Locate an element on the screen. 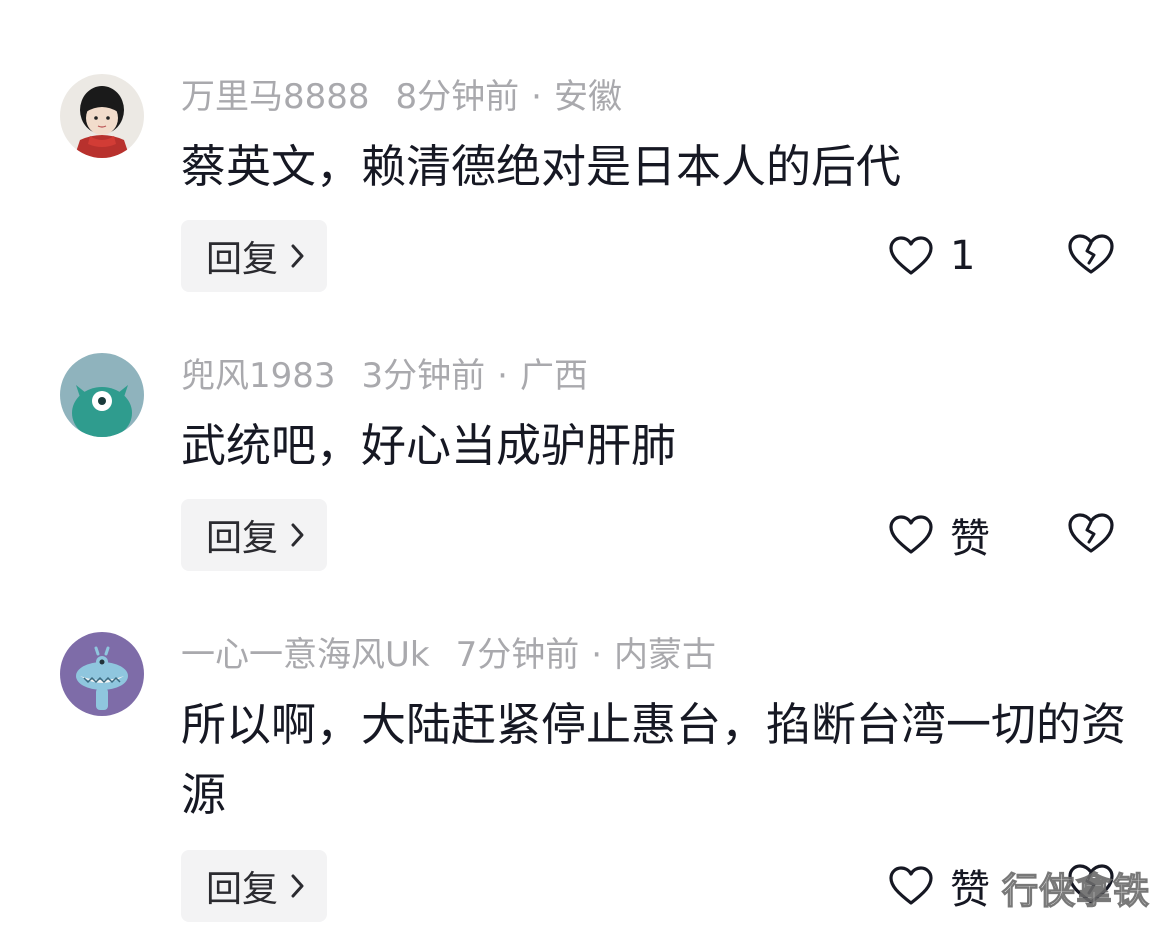  comment-meta: 一心一意海风Uk 7分钟前 · 内蒙古 is located at coordinates (448, 655).